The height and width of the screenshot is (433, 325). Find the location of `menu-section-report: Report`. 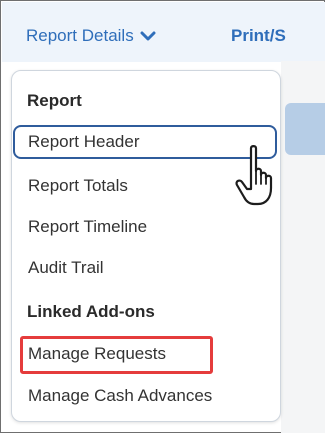

menu-section-report: Report is located at coordinates (54, 100).